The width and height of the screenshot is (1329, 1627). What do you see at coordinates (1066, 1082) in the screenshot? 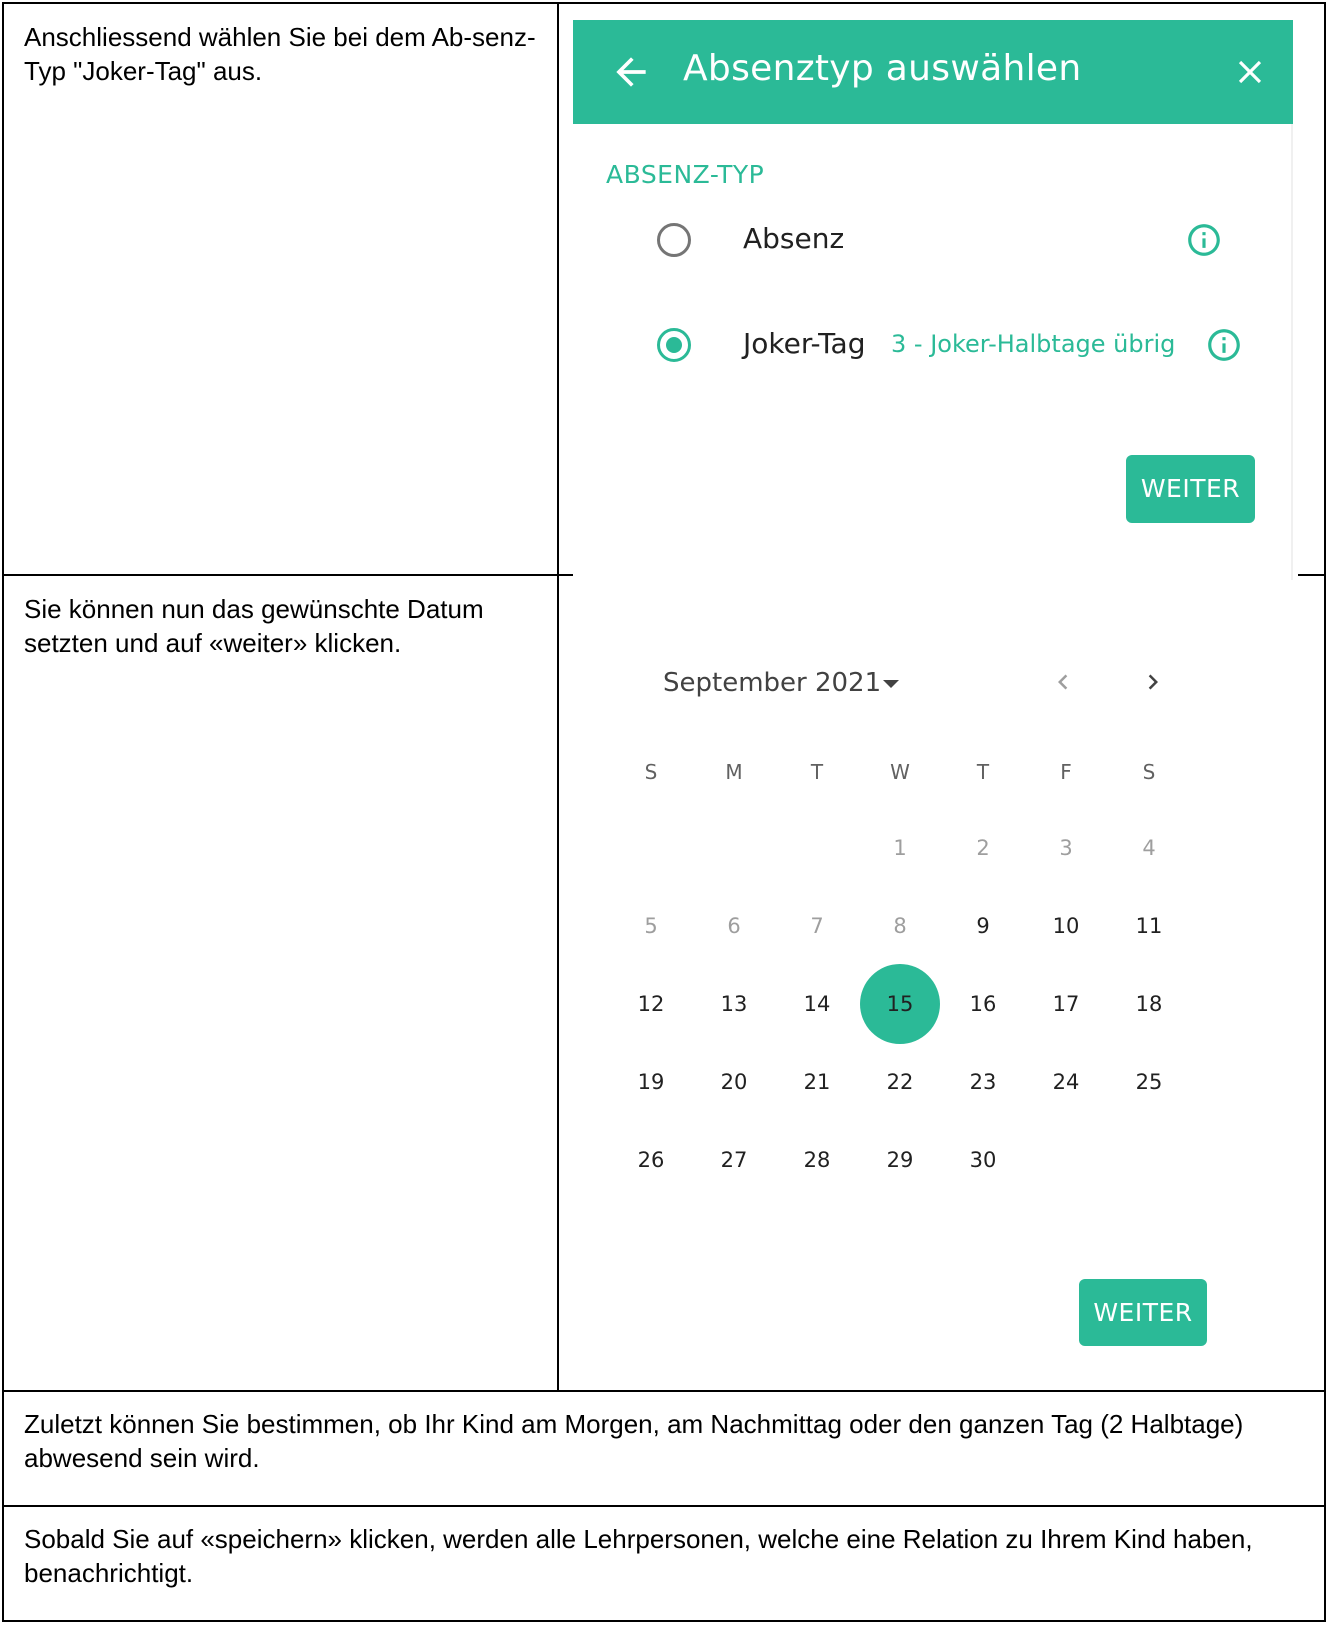
I see `calendar-day: 24` at bounding box center [1066, 1082].